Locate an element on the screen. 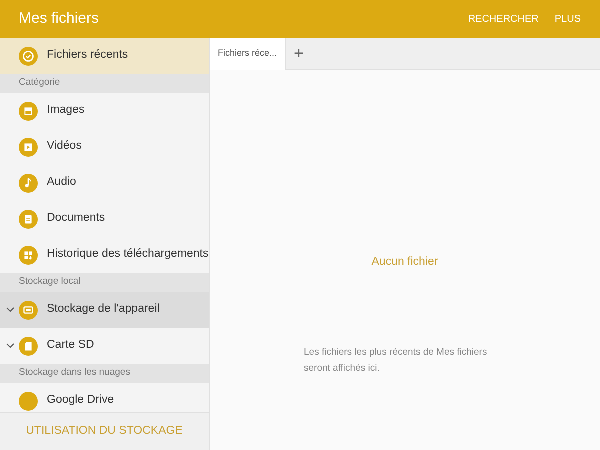  item-label: Audio is located at coordinates (61, 182).